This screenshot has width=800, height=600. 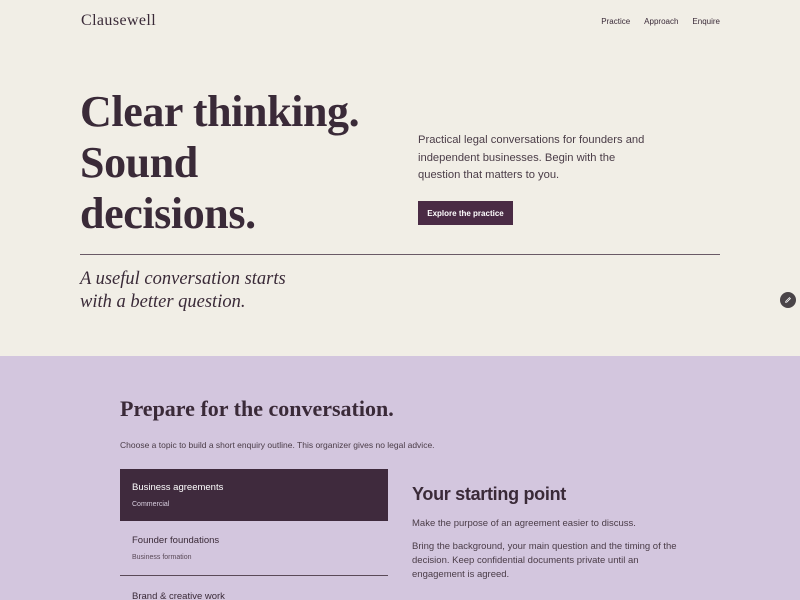 I want to click on topic-category: Commercial, so click(x=151, y=504).